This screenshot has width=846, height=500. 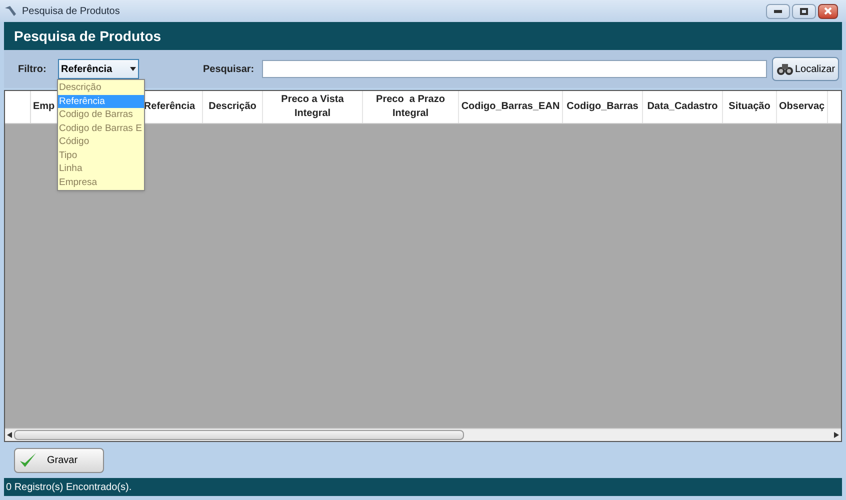 What do you see at coordinates (9, 435) in the screenshot?
I see `scroll-left-arrow-icon` at bounding box center [9, 435].